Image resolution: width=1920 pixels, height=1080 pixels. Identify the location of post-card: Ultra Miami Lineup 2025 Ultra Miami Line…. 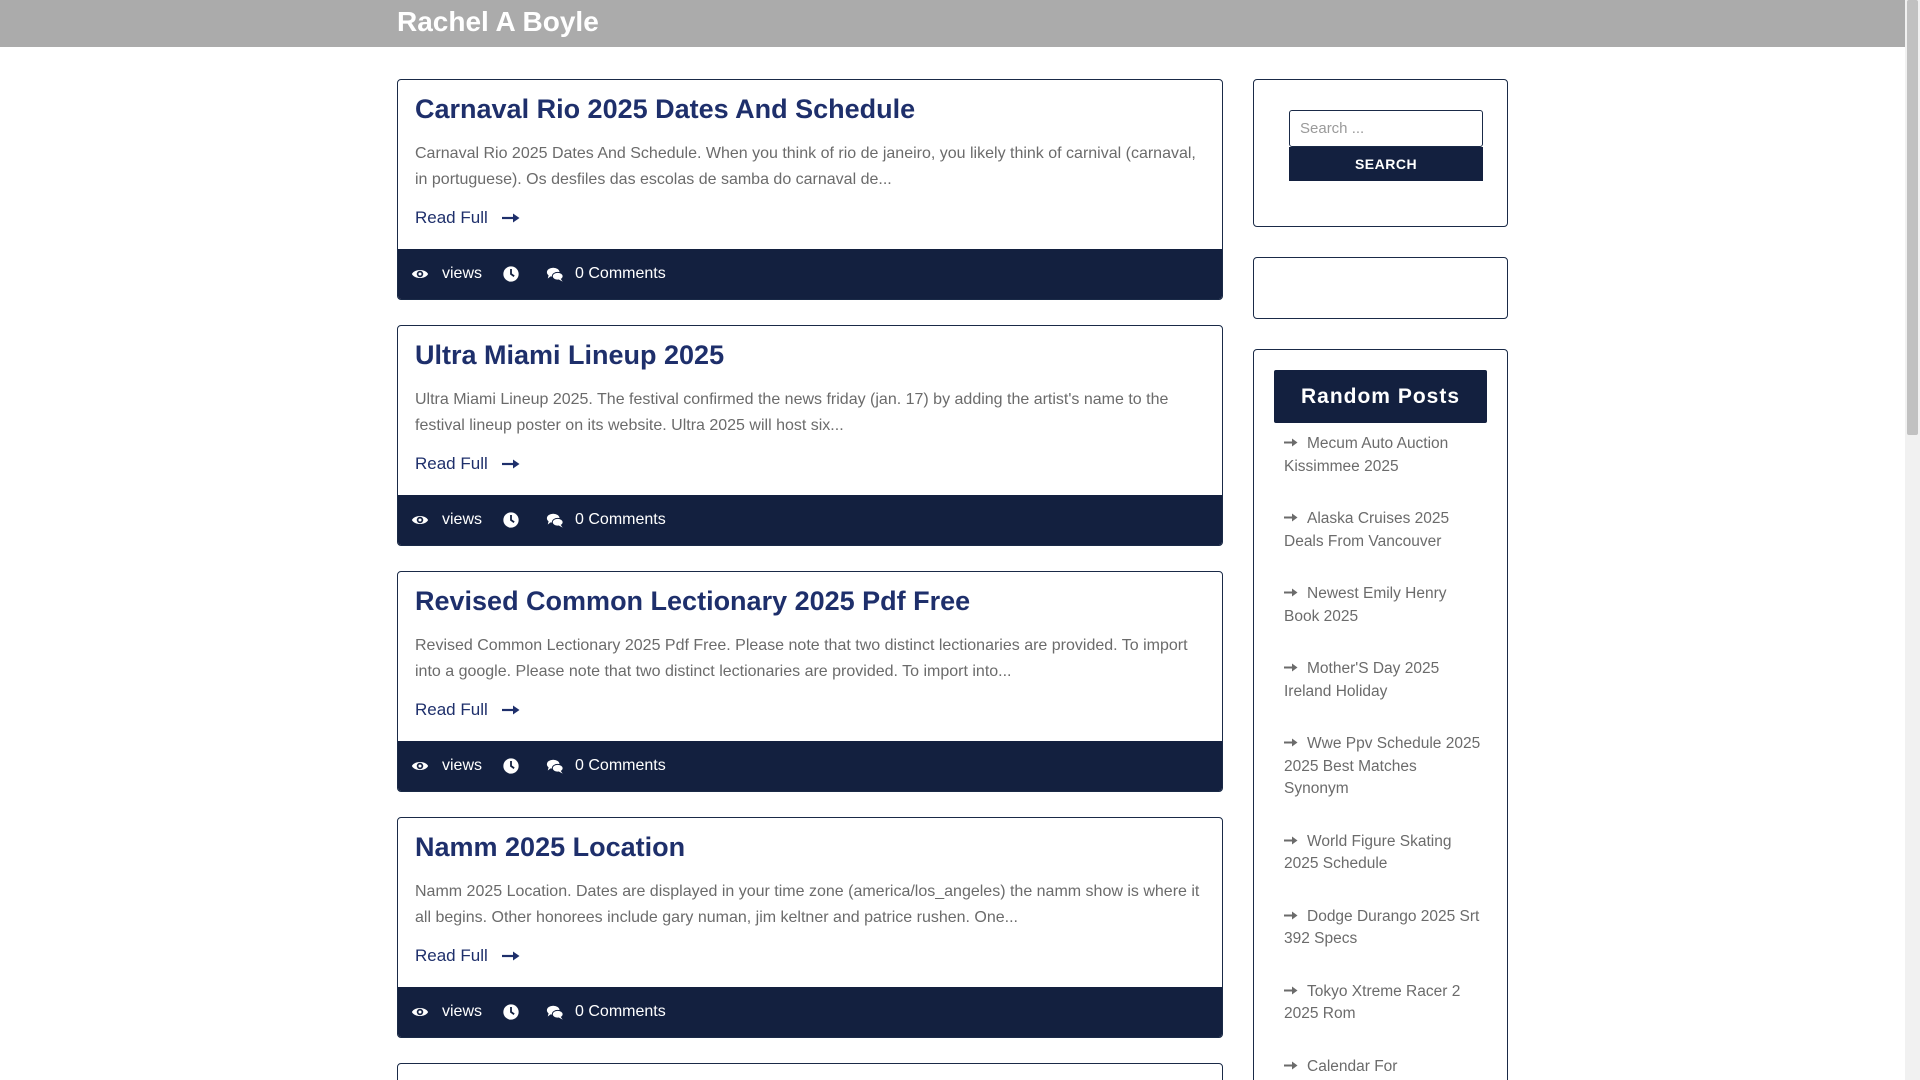
(810, 435).